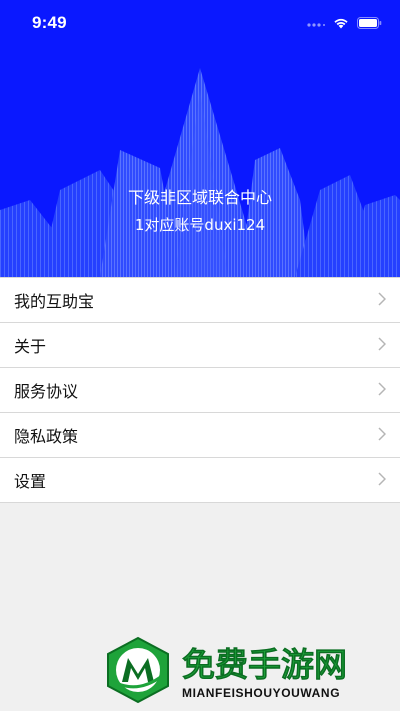 The height and width of the screenshot is (711, 400). I want to click on account-id: 1对应账号duxi124, so click(200, 225).